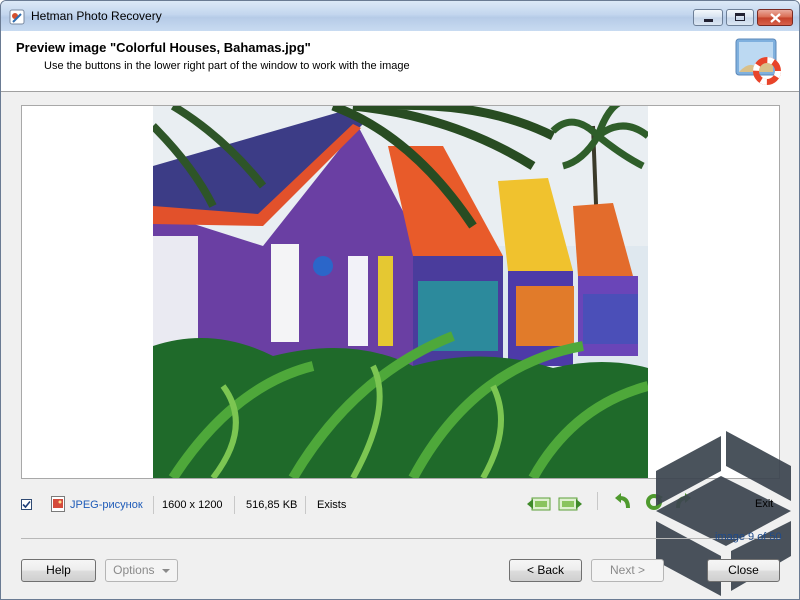 Image resolution: width=800 pixels, height=600 pixels. I want to click on footer-divider, so click(401, 538).